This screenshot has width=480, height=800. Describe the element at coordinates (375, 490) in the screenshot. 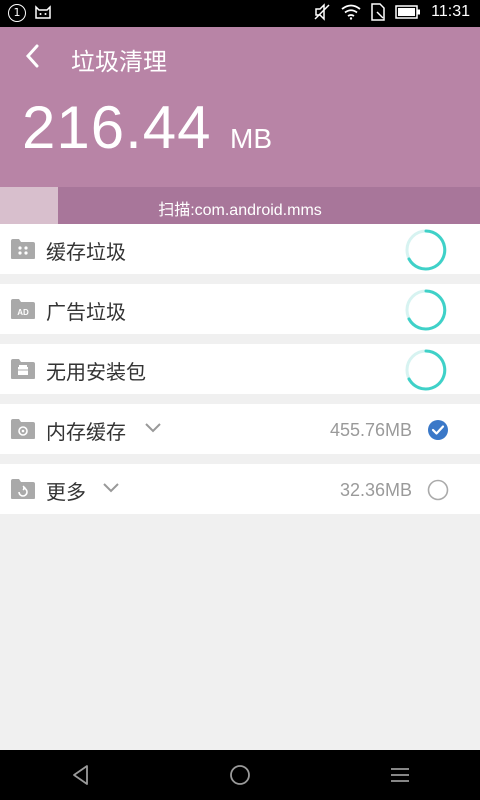

I see `category-size: 32.36MB` at that location.